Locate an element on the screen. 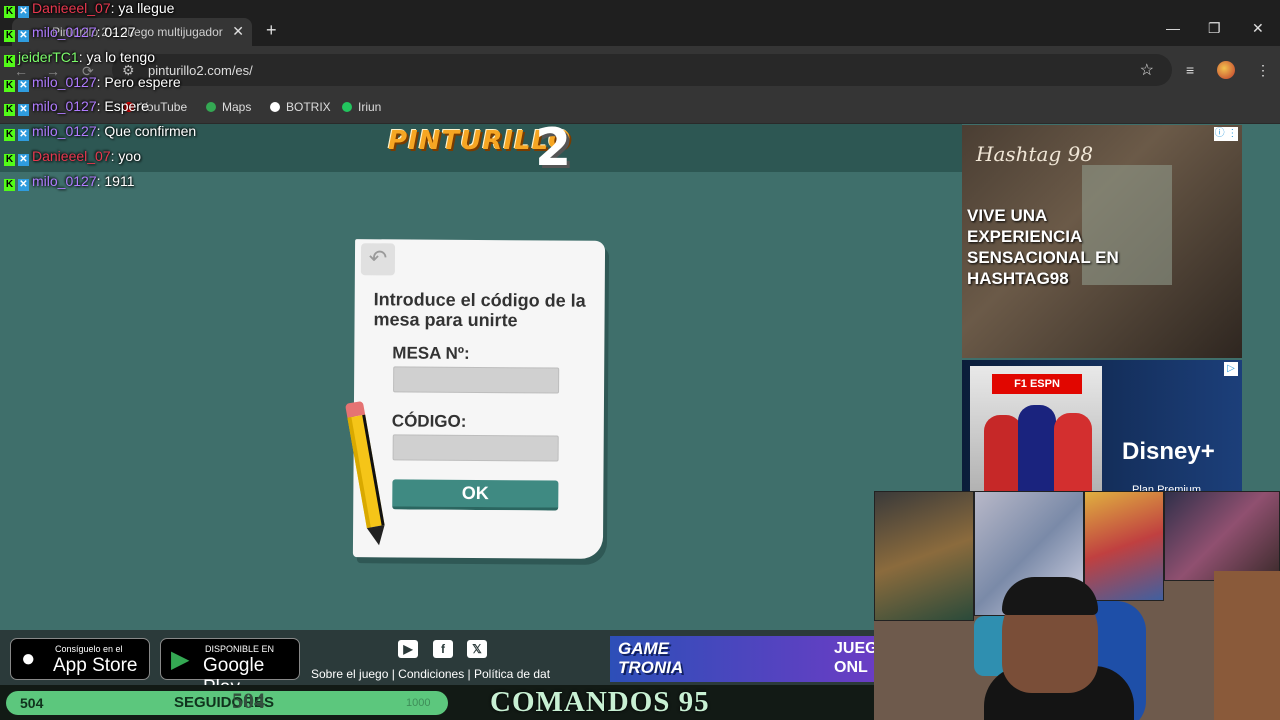 The height and width of the screenshot is (720, 1280). app-store-button: ● Consíguelo en el App Store is located at coordinates (80, 659).